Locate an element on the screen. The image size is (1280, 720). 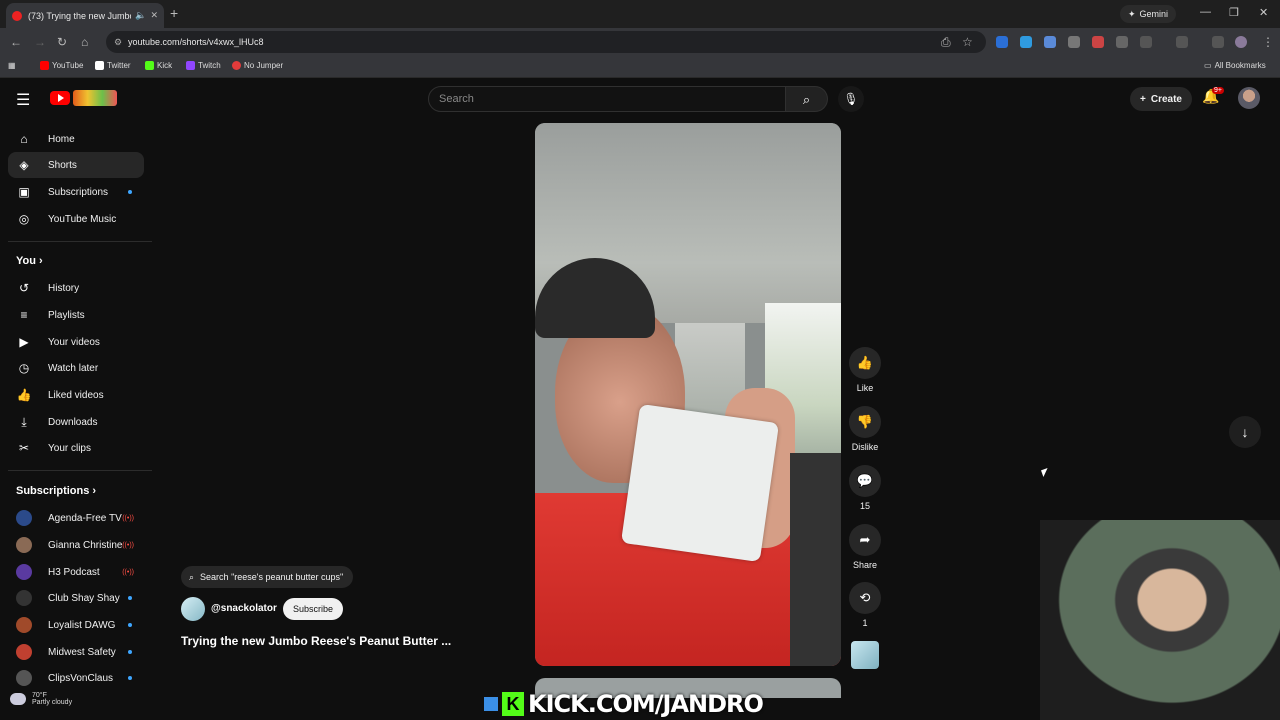
sidebar-item-subscriptions: ▣ Subscriptions is located at coordinates (76, 192).